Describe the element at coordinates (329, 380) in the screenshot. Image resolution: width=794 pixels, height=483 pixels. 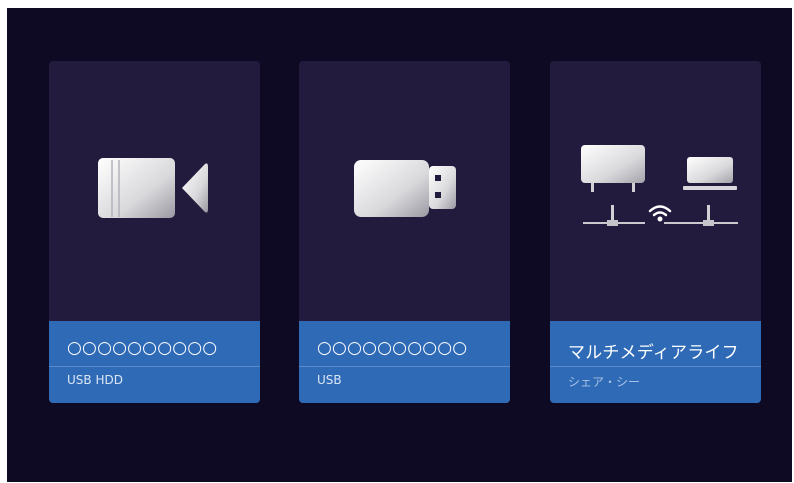
I see `card-subtitle: USB` at that location.